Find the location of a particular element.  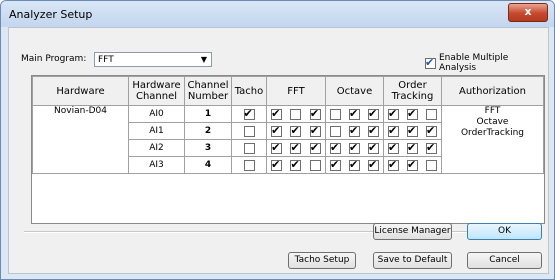

order-tracking-cell: ✔ ✔ is located at coordinates (412, 114).